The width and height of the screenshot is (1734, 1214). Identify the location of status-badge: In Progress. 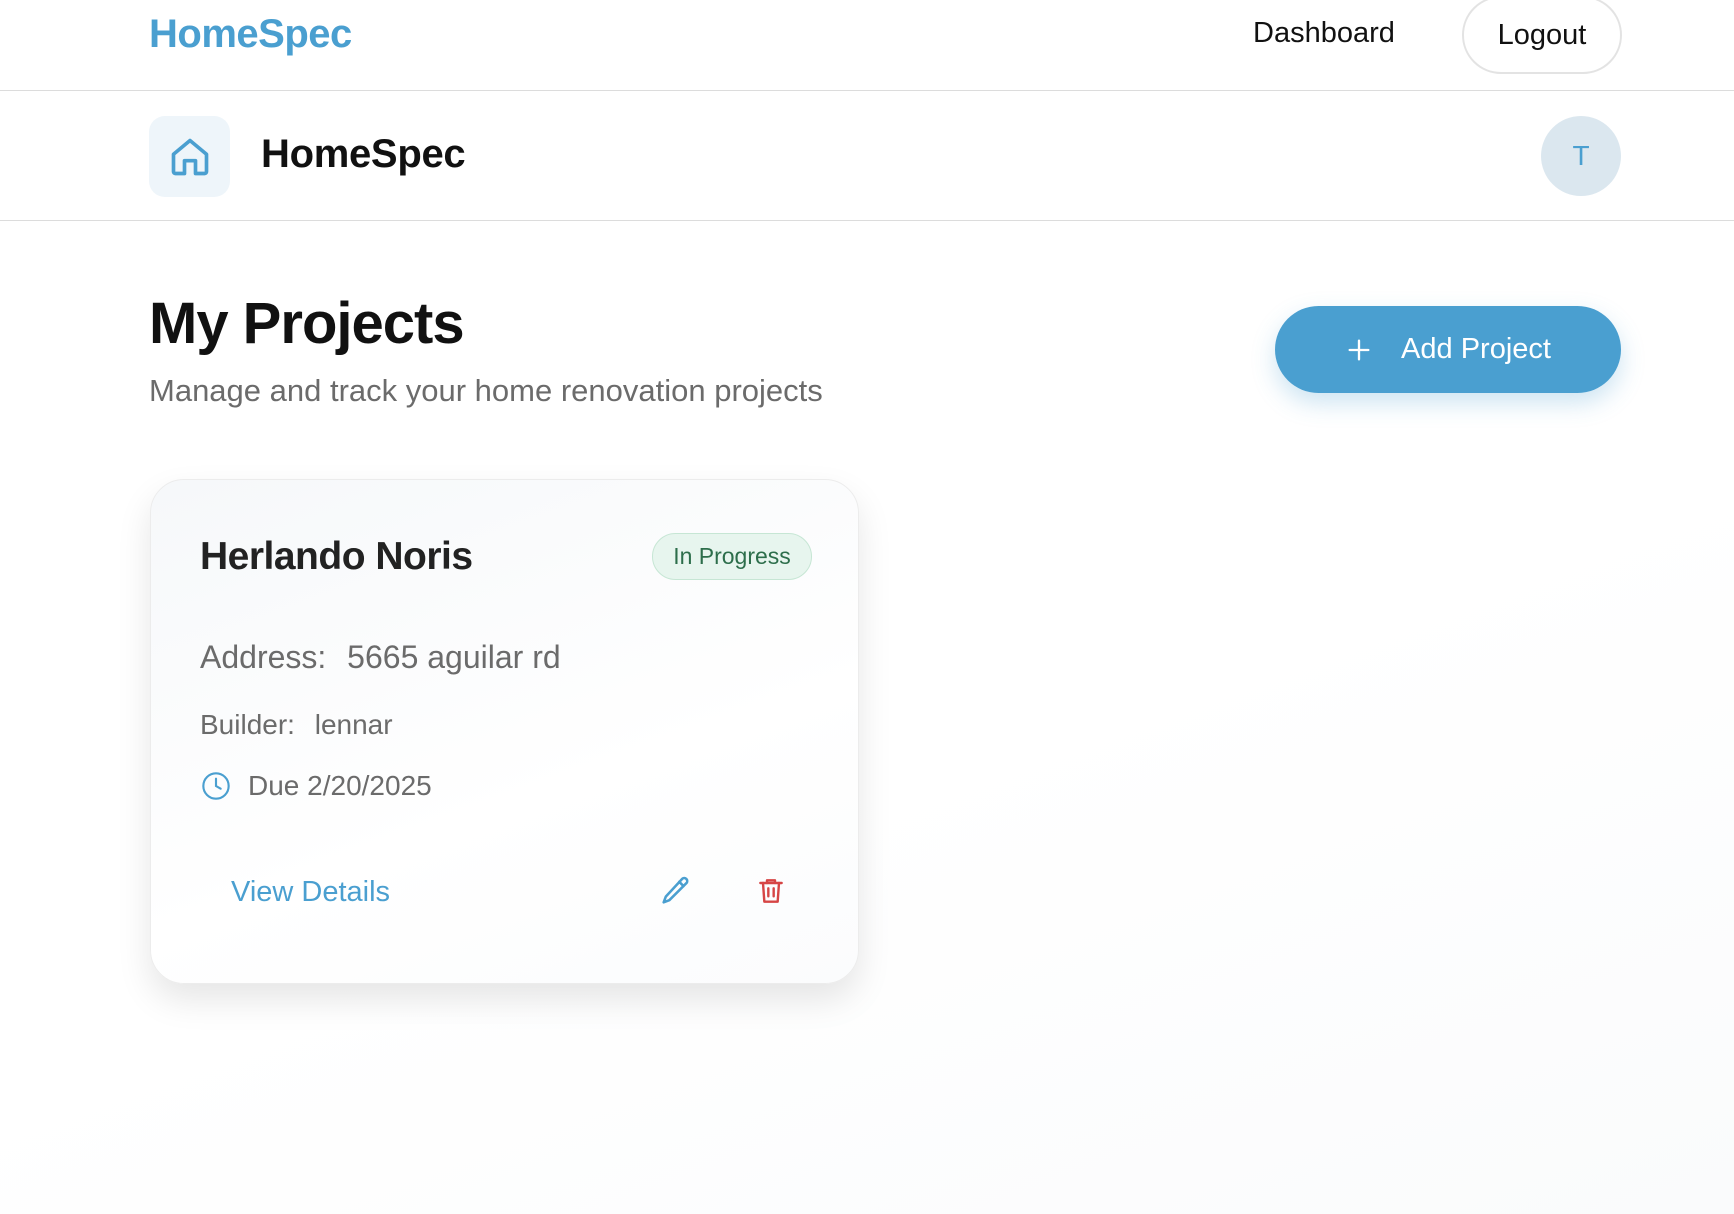
(732, 556).